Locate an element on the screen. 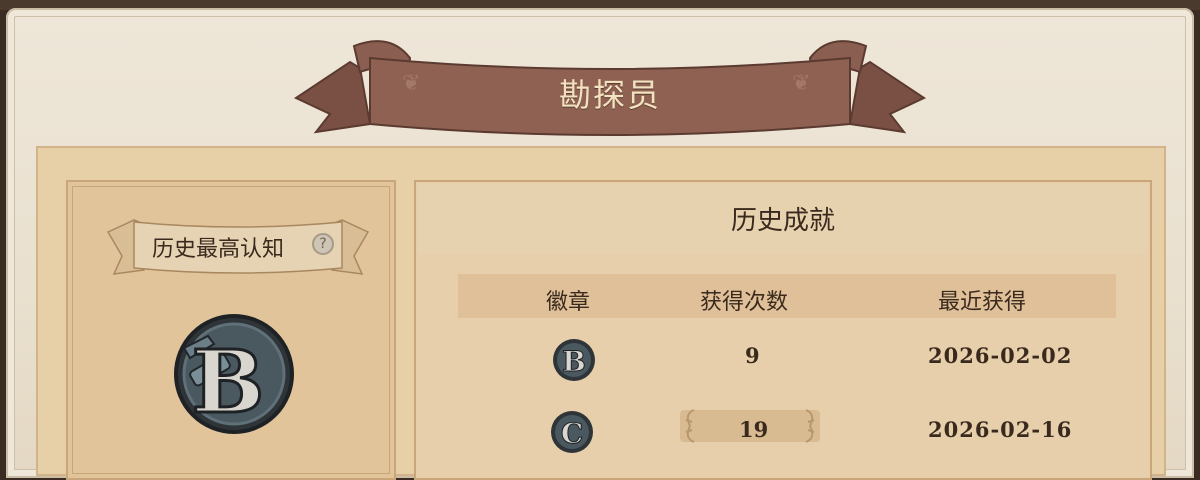  row-badge-letter: C is located at coordinates (572, 433).